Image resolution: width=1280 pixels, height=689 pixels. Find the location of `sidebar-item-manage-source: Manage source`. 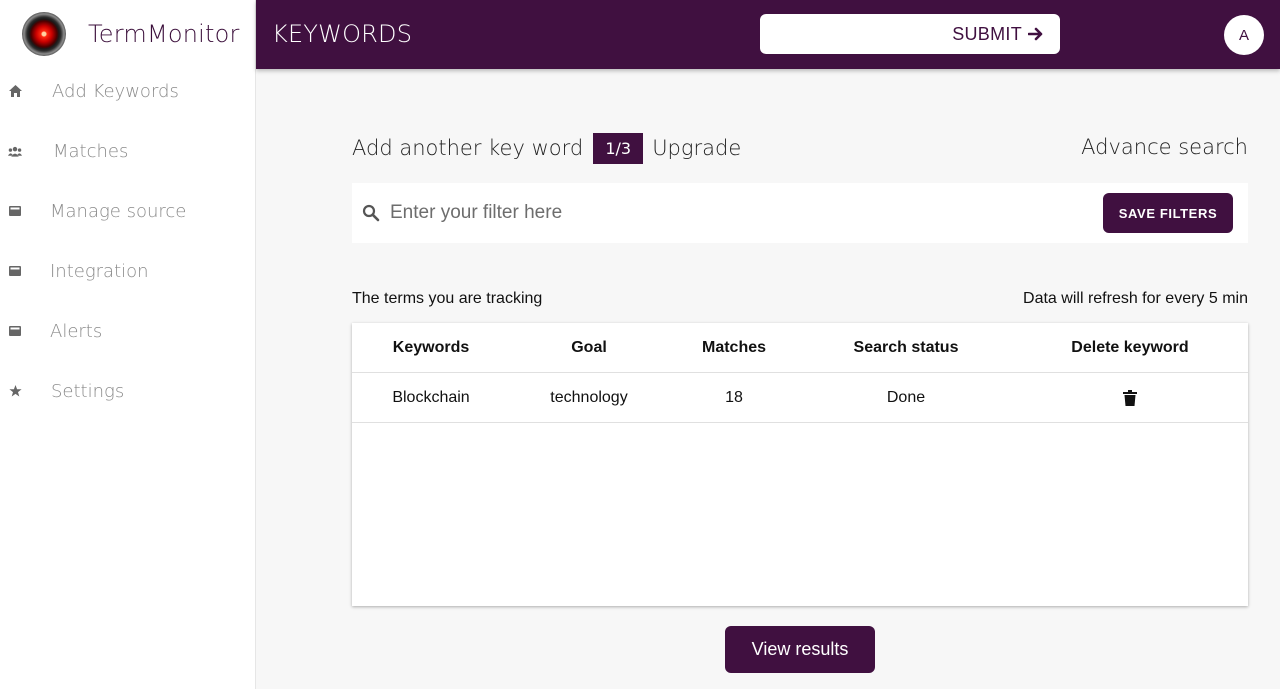

sidebar-item-manage-source: Manage source is located at coordinates (128, 211).